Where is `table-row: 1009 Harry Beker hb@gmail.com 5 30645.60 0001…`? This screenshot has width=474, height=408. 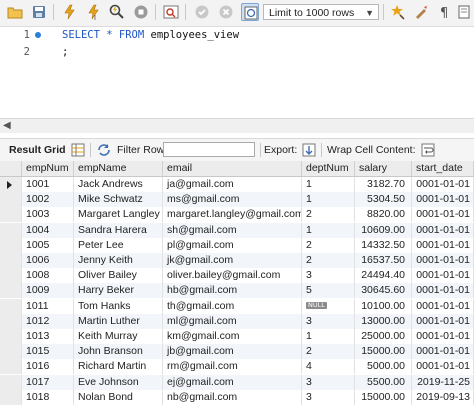 table-row: 1009 Harry Beker hb@gmail.com 5 30645.60 0001… is located at coordinates (237, 291).